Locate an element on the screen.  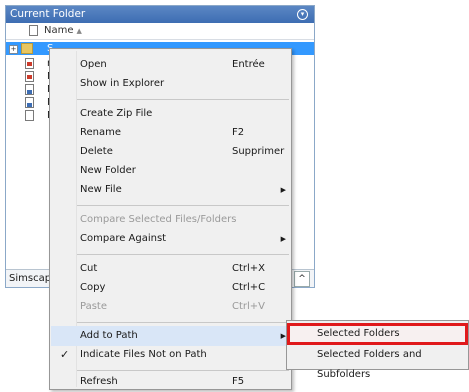
panel-actions-icon: ▾ is located at coordinates (302, 14).